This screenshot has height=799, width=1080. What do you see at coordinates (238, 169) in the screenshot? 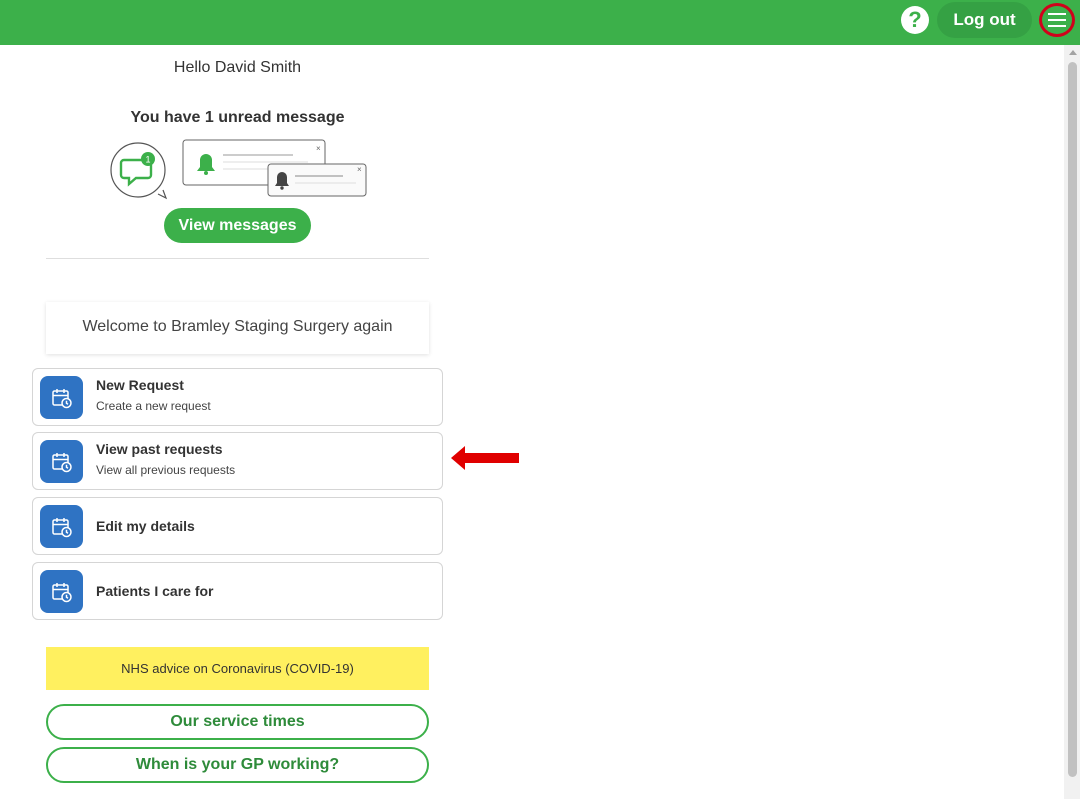
I see `messages-illustration: 1 × ×` at bounding box center [238, 169].